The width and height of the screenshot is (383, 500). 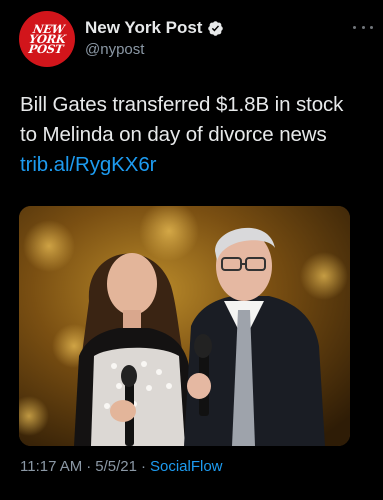 I want to click on logo-line: POST, so click(x=45, y=49).